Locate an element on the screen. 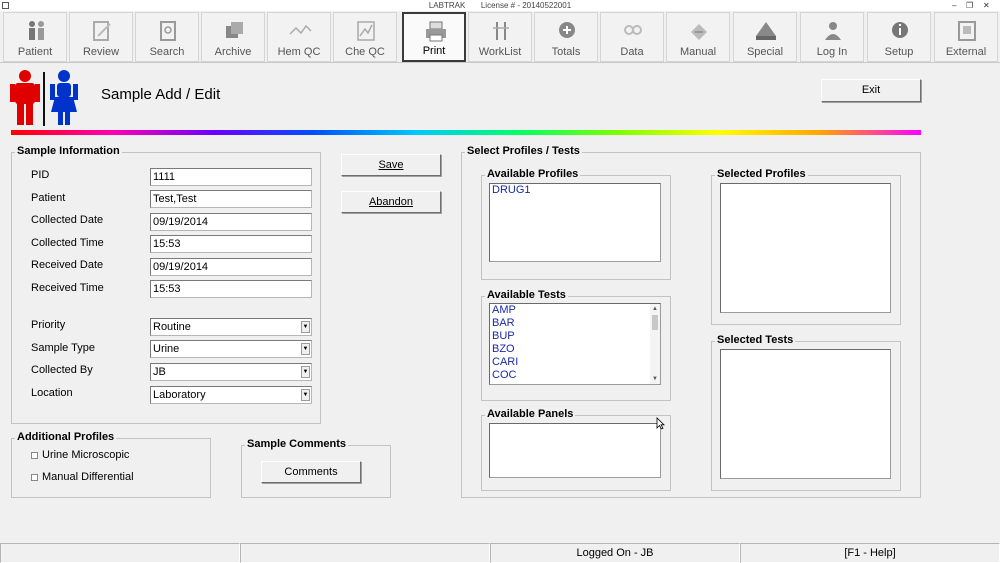  toolbar-external-button: External is located at coordinates (966, 37).